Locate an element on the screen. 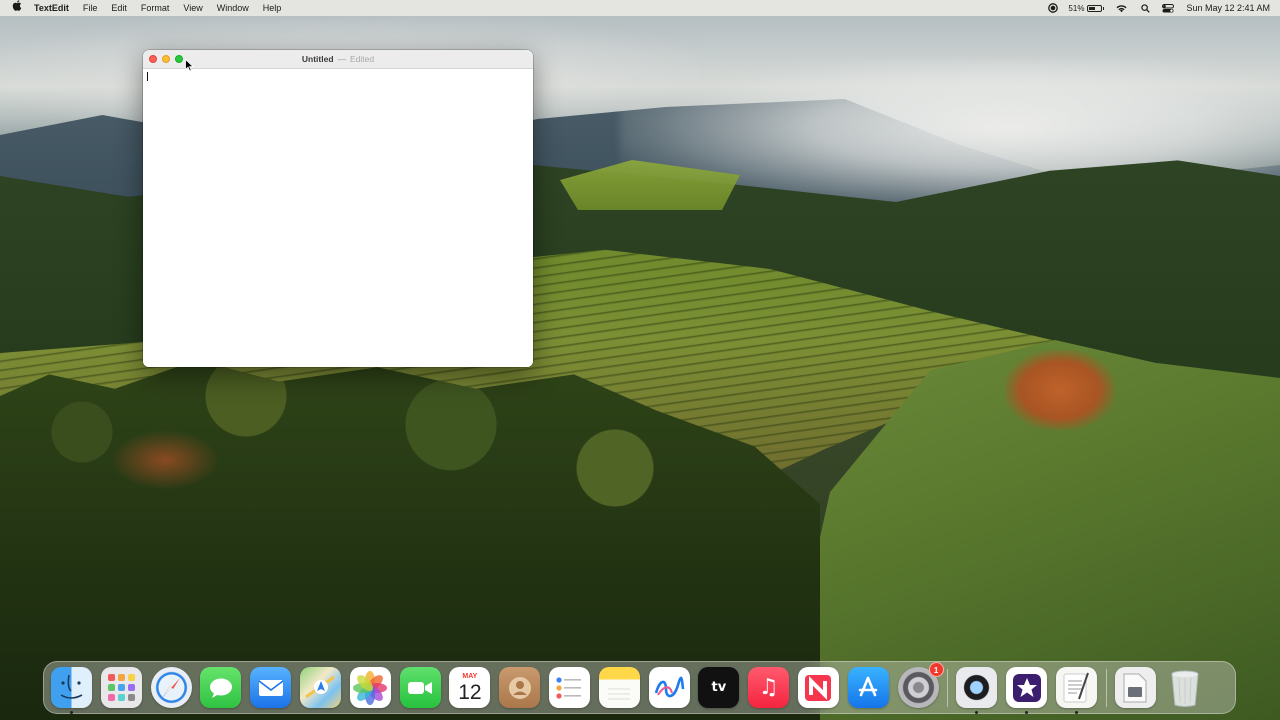 Image resolution: width=1280 pixels, height=720 pixels. wallpaper-red-soil is located at coordinates (165, 460).